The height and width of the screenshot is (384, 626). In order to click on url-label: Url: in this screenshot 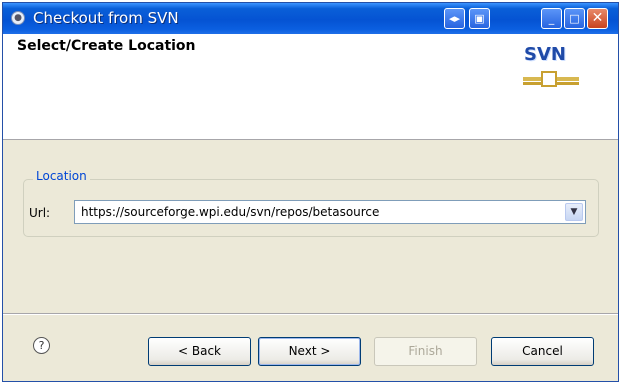, I will do `click(39, 213)`.